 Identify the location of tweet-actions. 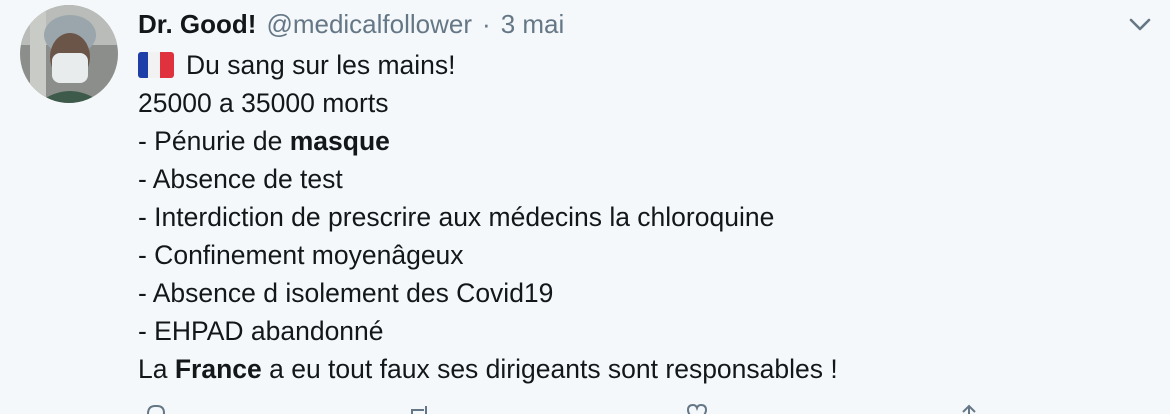
(618, 409).